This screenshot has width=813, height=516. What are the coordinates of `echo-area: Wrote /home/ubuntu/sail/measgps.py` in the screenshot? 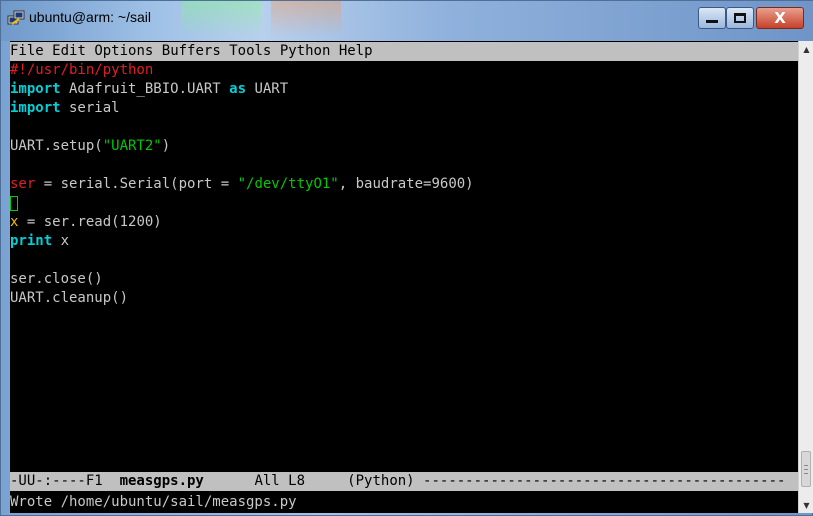 It's located at (153, 502).